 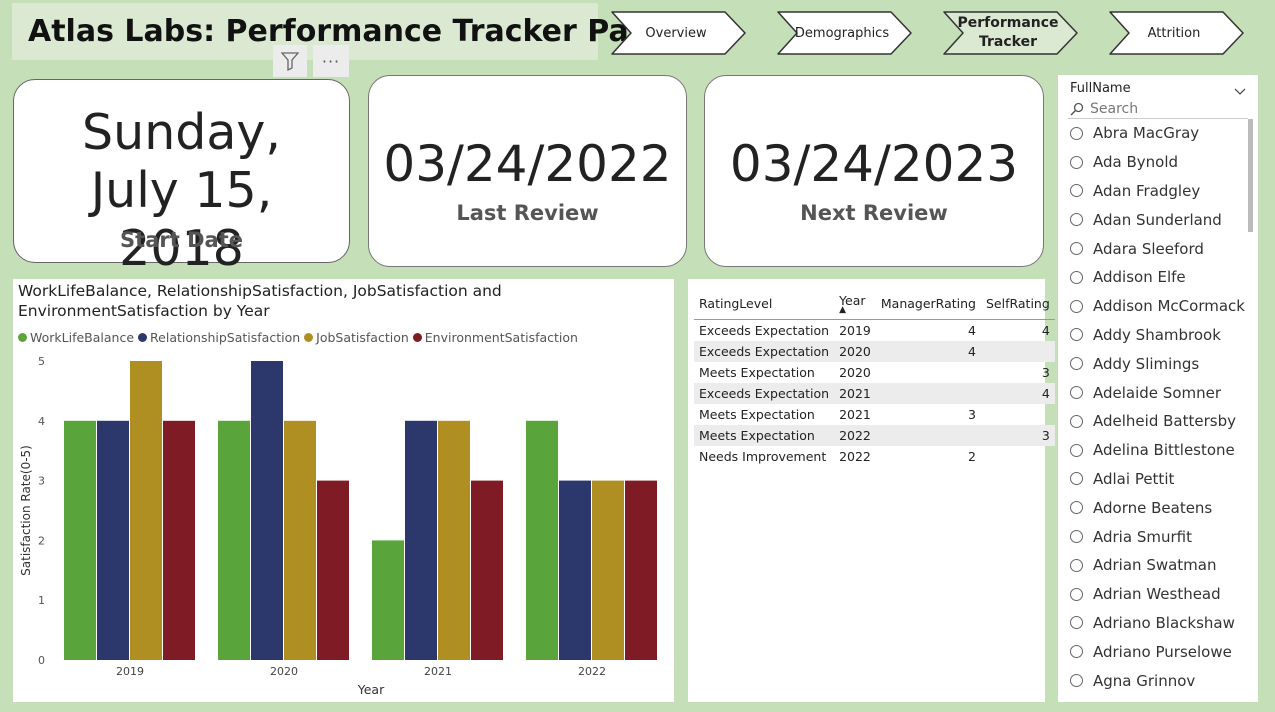 I want to click on slicer-item-label: Adelaide Somner, so click(x=1157, y=392).